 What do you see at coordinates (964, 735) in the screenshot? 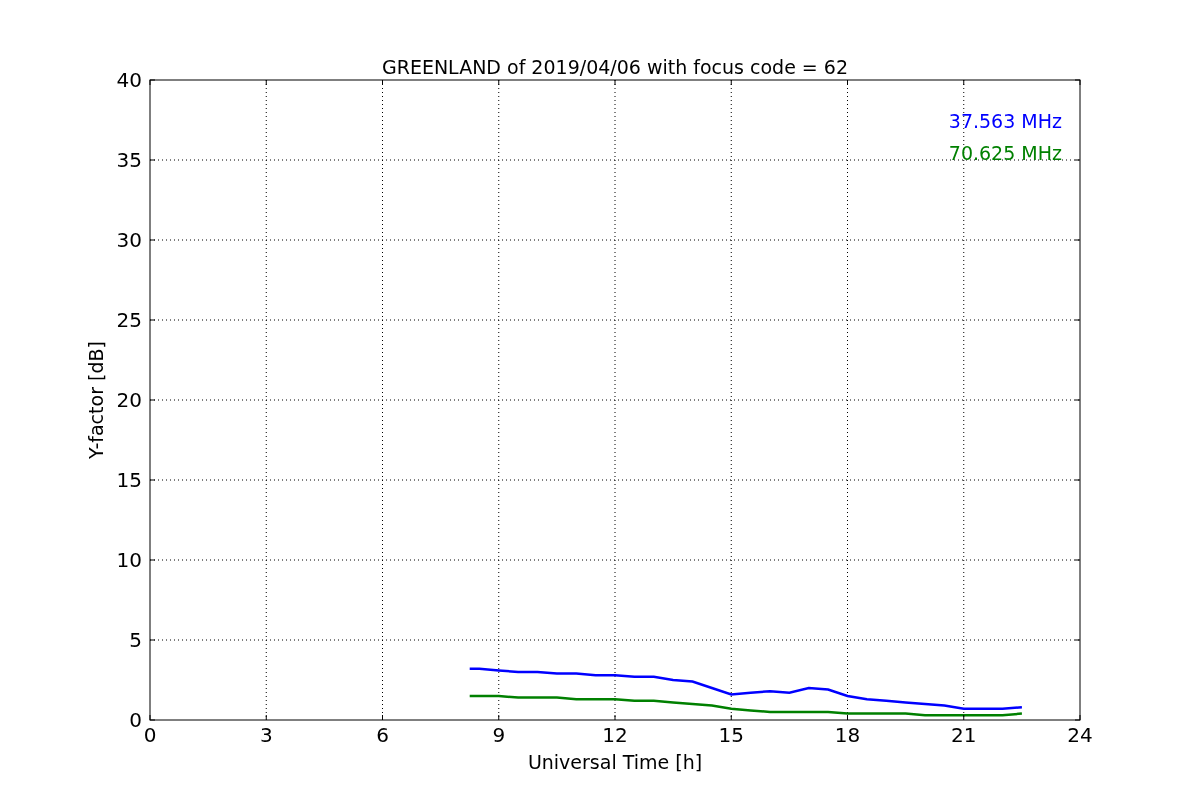
I see `x-tick-label: 21` at bounding box center [964, 735].